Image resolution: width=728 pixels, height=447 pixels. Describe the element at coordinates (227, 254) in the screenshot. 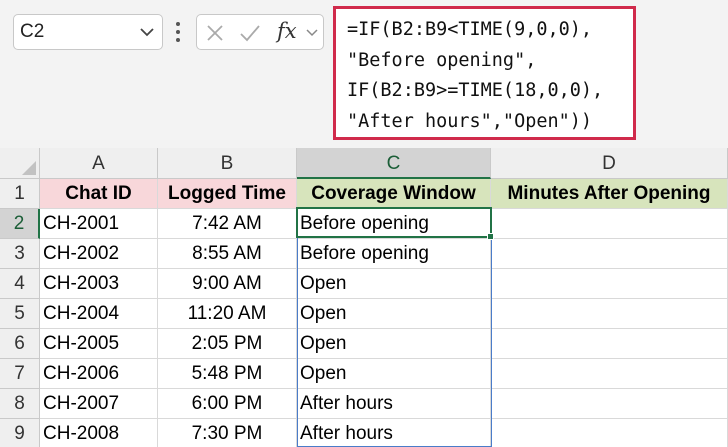

I see `table-cell: 8:55 AM` at that location.